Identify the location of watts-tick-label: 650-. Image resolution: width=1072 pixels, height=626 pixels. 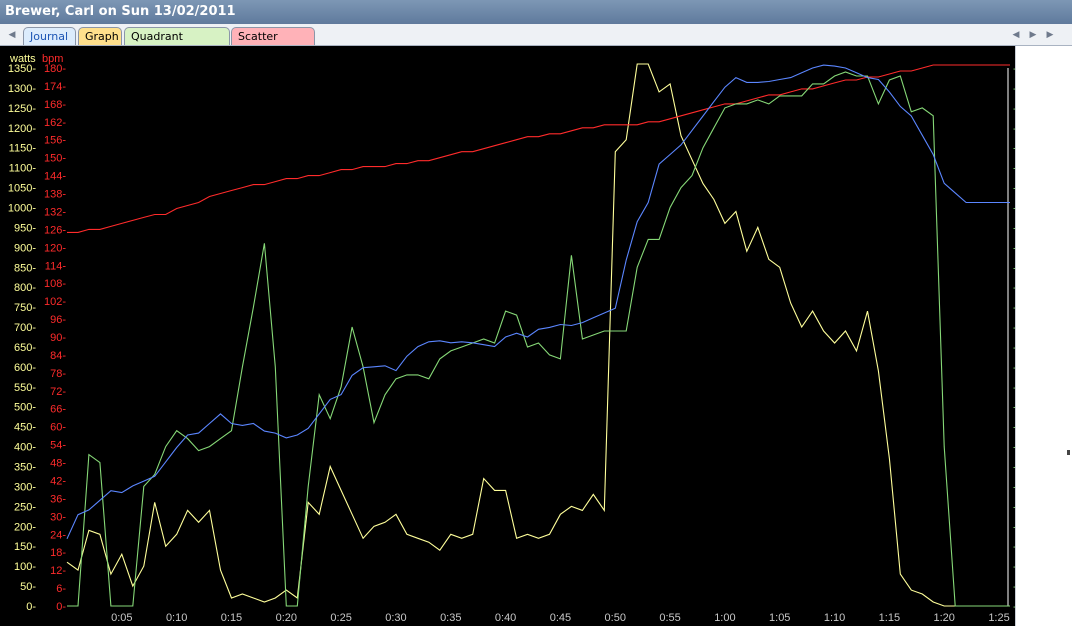
(25, 348).